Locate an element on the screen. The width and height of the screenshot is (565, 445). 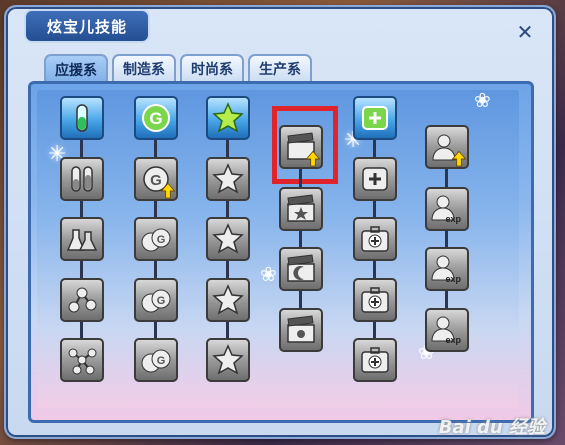
plus-box-icon is located at coordinates (375, 179).